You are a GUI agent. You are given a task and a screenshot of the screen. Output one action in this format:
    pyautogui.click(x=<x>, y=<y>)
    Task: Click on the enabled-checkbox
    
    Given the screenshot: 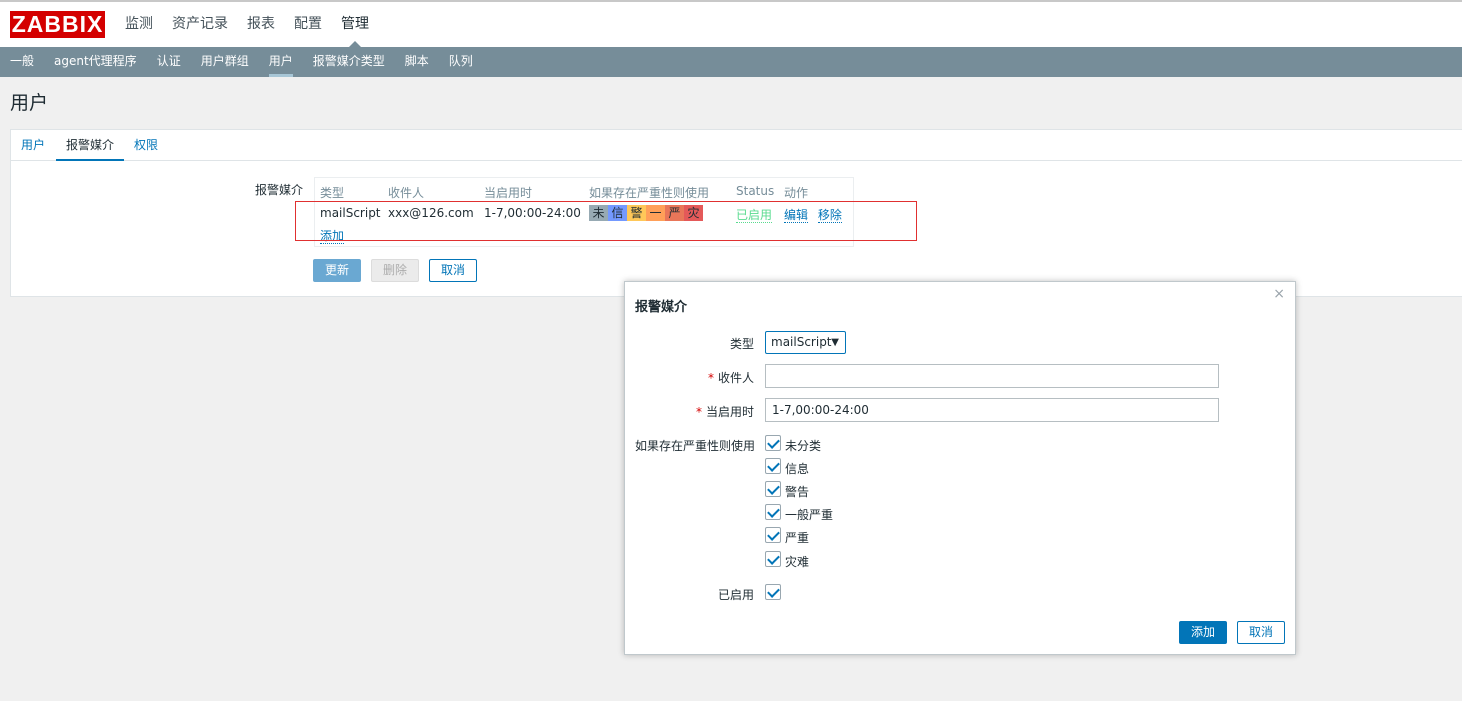 What is the action you would take?
    pyautogui.click(x=773, y=592)
    